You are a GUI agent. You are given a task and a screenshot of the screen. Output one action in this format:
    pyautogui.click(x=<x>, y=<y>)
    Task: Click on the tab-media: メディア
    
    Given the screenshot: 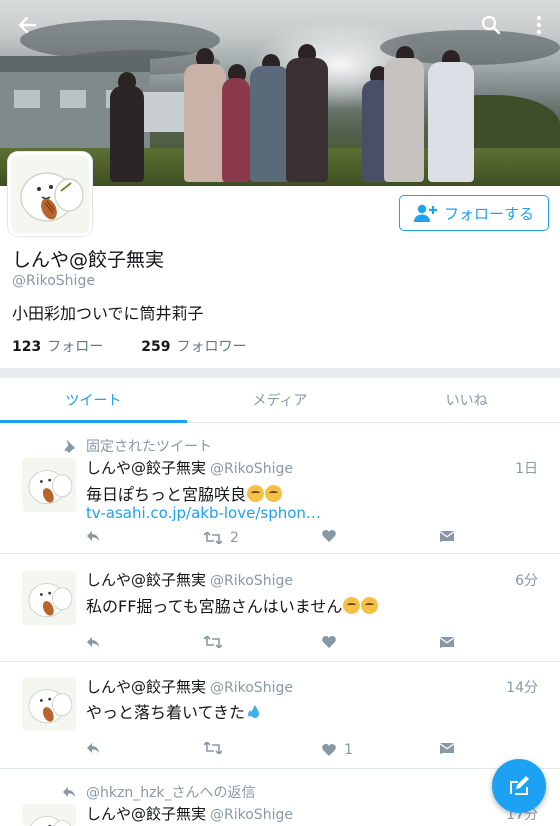 What is the action you would take?
    pyautogui.click(x=280, y=400)
    